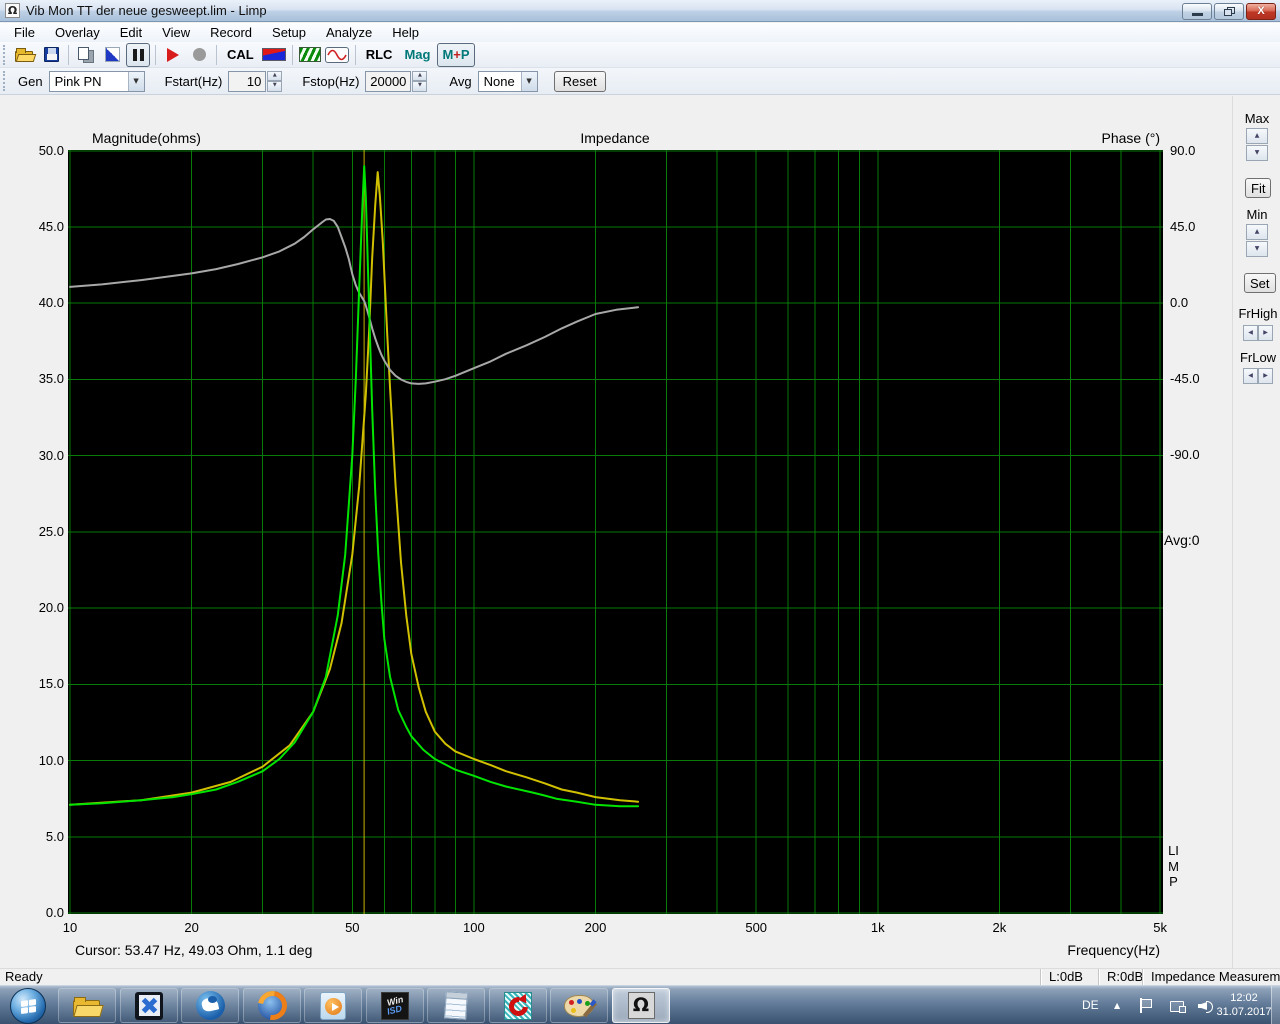 Image resolution: width=1280 pixels, height=1024 pixels. I want to click on frhigh-spinner: ◀ ▶, so click(1258, 333).